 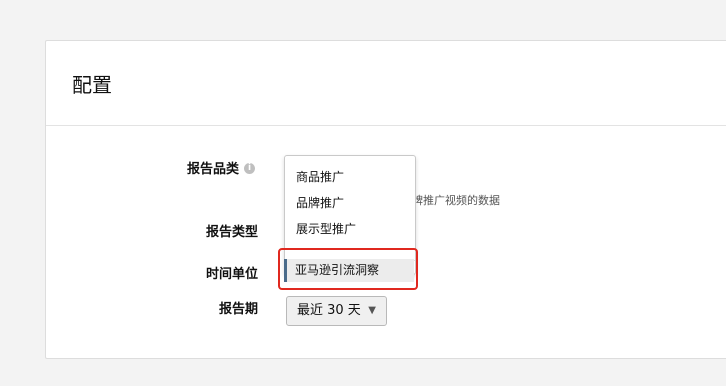 I want to click on report-category-helper-text: 牌推广视频的数据, so click(x=456, y=200).